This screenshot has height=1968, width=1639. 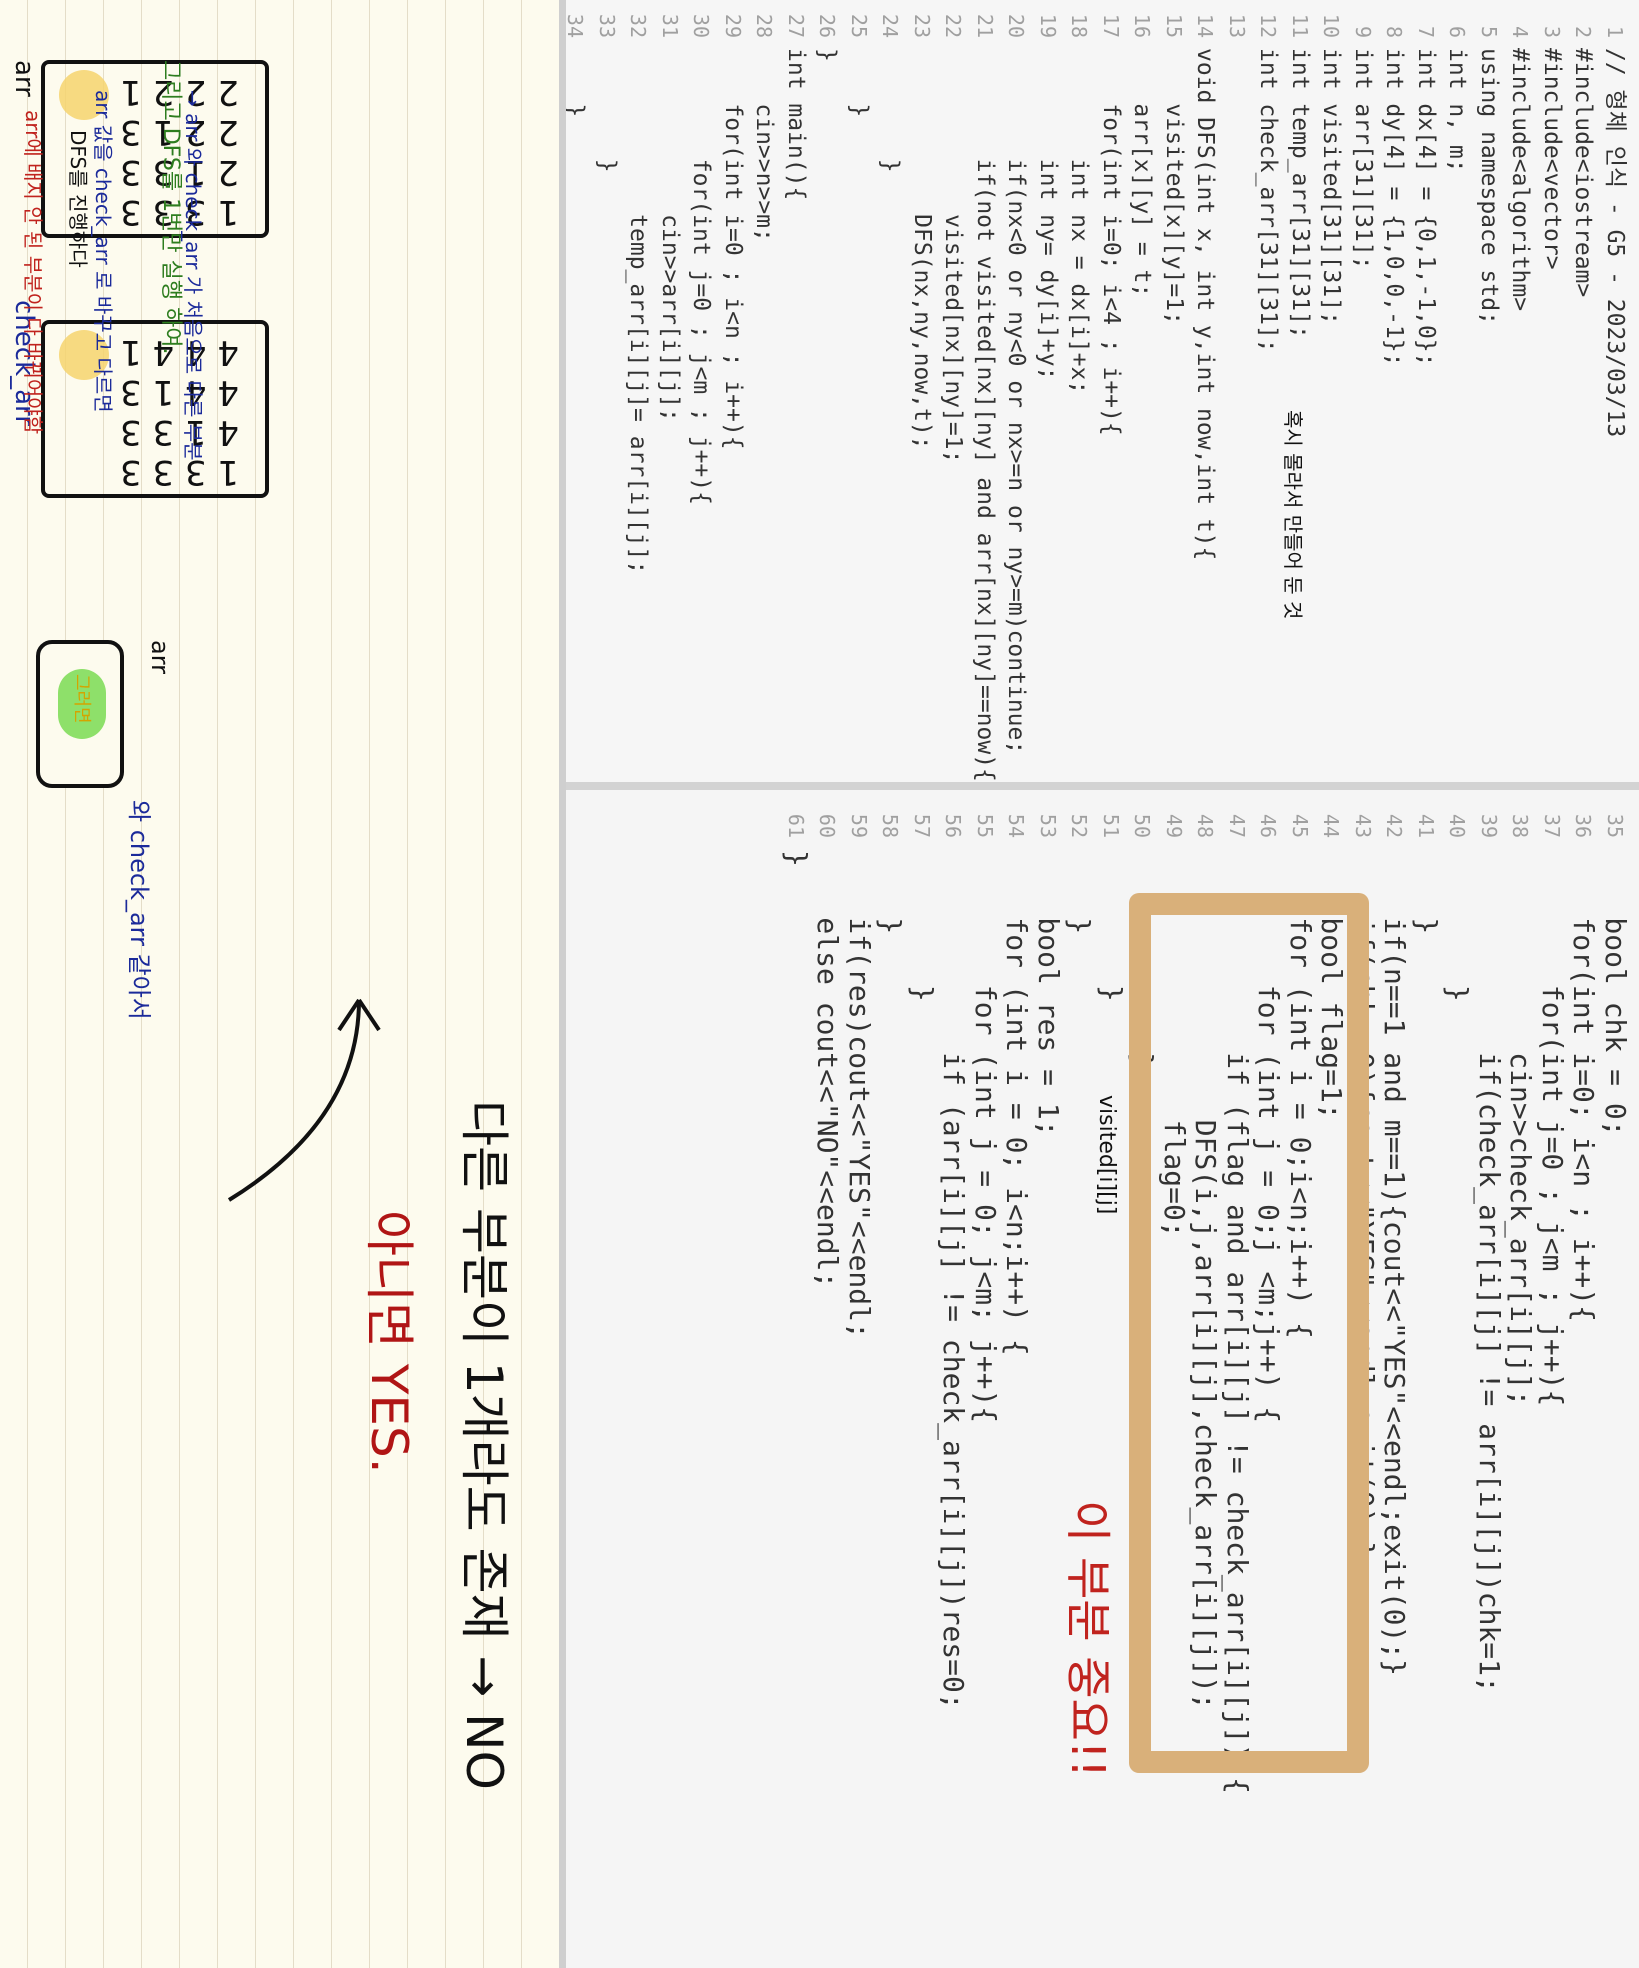 I want to click on code-text: int arr[31][31];, so click(x=1363, y=159).